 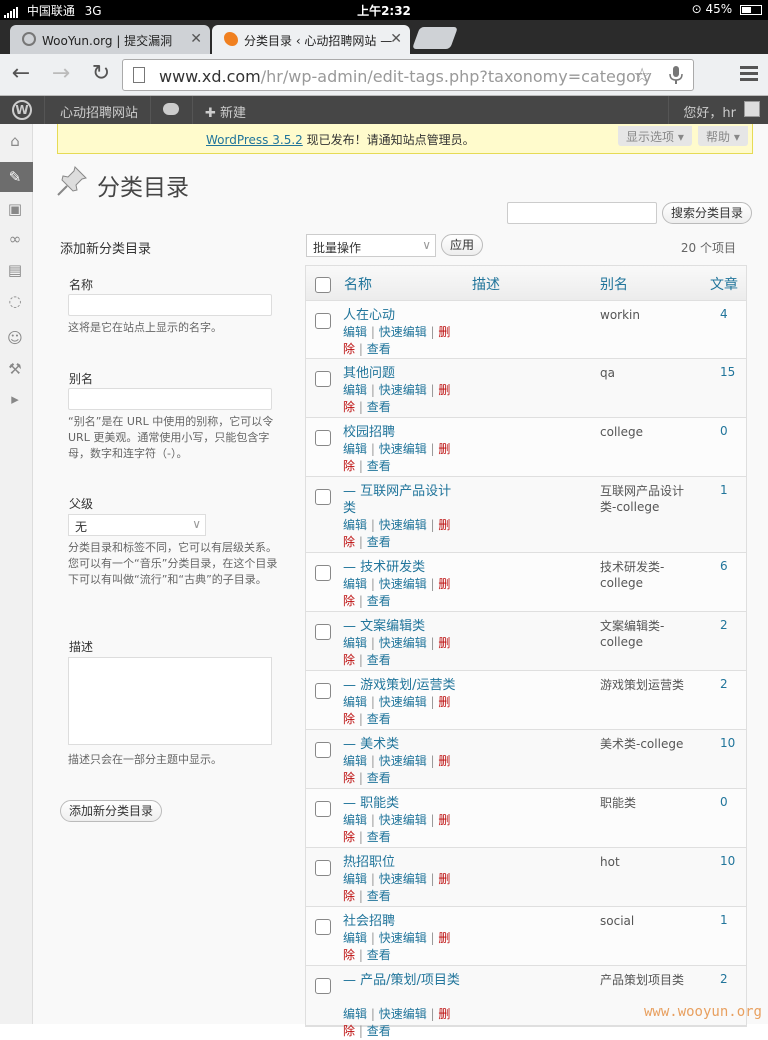 What do you see at coordinates (403, 626) in the screenshot?
I see `category-name-link: — 文案编辑类` at bounding box center [403, 626].